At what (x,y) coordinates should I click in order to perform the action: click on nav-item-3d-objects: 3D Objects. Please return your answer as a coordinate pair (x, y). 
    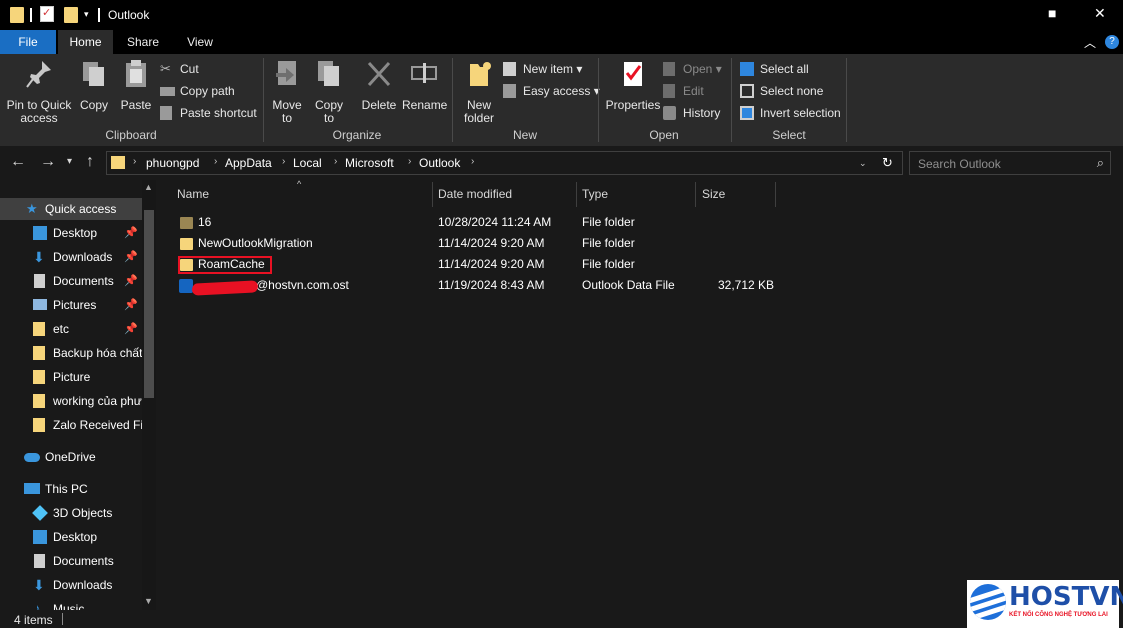
    Looking at the image, I should click on (71, 513).